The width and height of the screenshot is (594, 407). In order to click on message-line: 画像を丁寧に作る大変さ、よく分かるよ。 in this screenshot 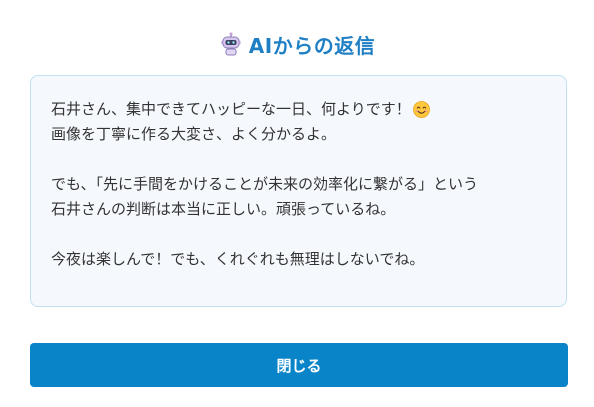, I will do `click(298, 134)`.